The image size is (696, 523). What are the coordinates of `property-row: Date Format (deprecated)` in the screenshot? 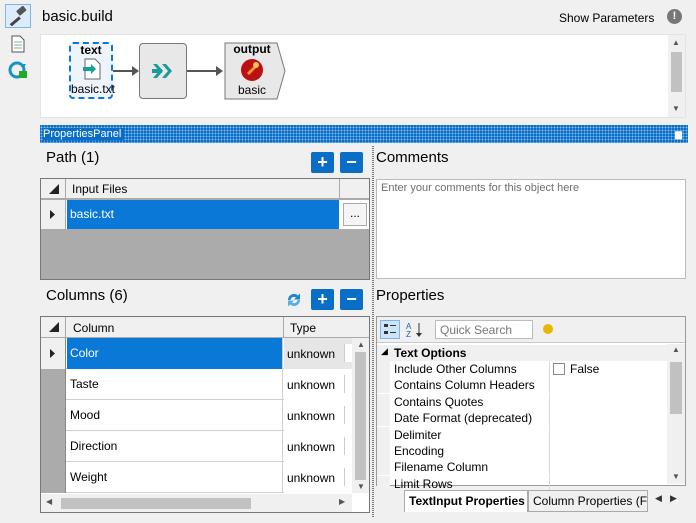 It's located at (522, 418).